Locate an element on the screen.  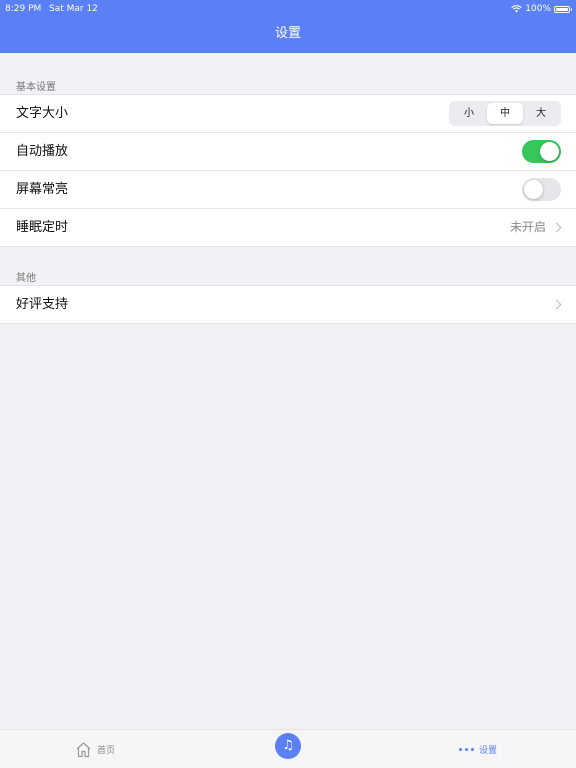
section-header-basic: 基本设置 is located at coordinates (36, 87).